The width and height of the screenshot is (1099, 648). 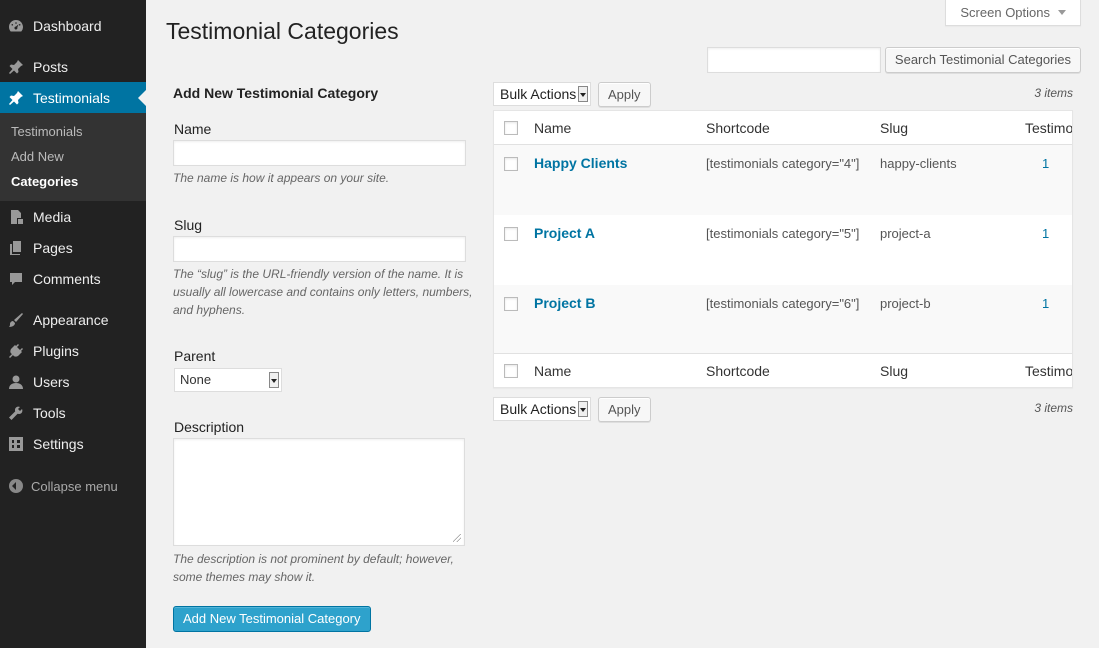 What do you see at coordinates (319, 492) in the screenshot?
I see `description-textarea` at bounding box center [319, 492].